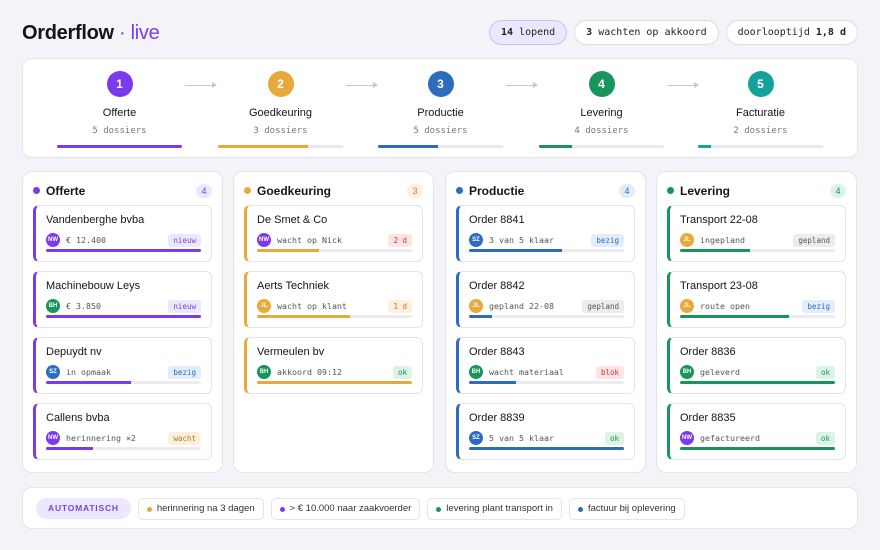  What do you see at coordinates (609, 372) in the screenshot?
I see `status-badge: blok` at bounding box center [609, 372].